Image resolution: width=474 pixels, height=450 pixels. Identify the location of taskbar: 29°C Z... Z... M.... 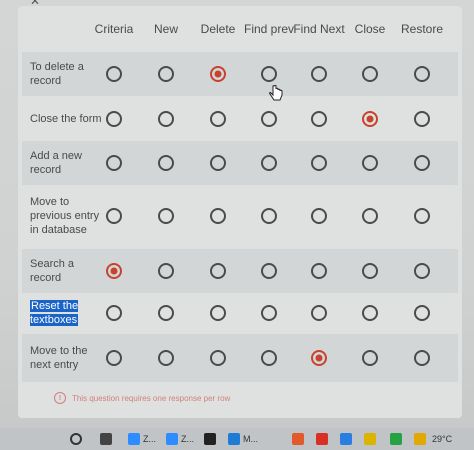
(237, 439).